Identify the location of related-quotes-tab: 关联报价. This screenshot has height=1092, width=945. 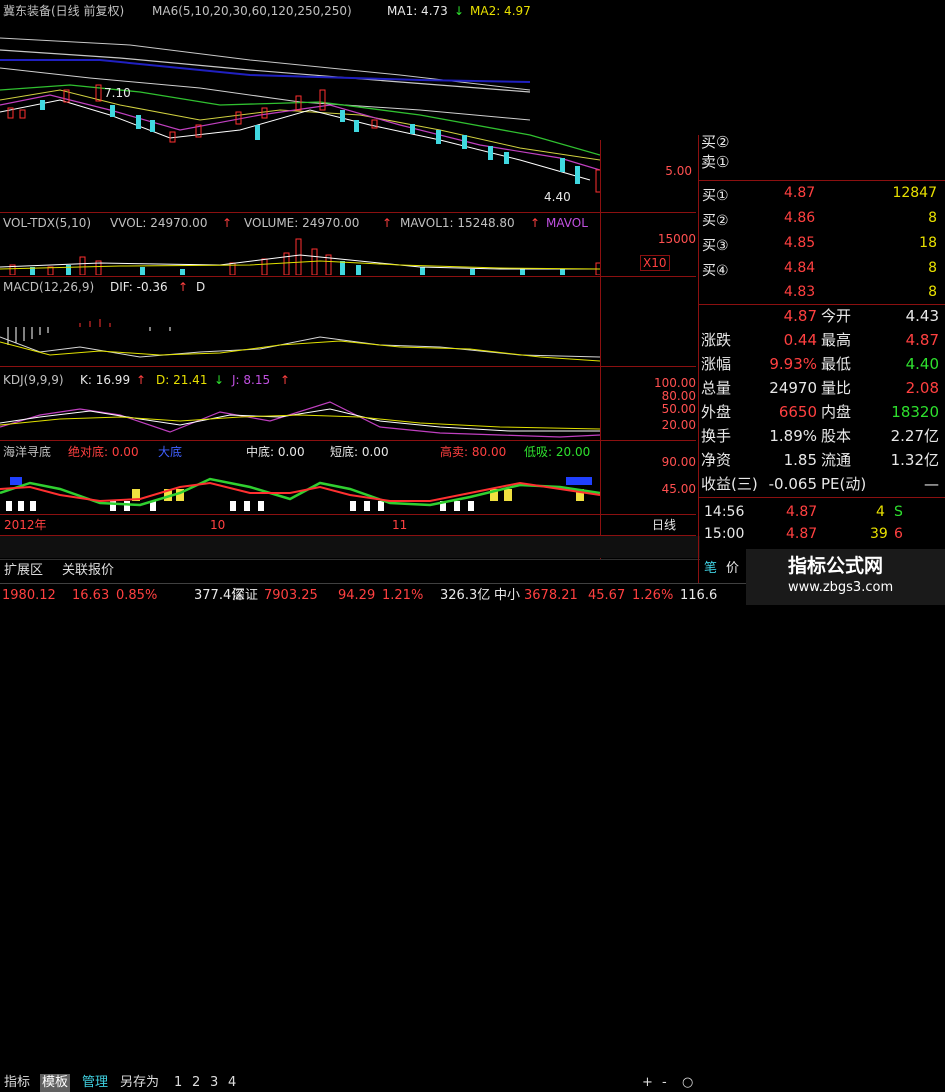
(88, 571).